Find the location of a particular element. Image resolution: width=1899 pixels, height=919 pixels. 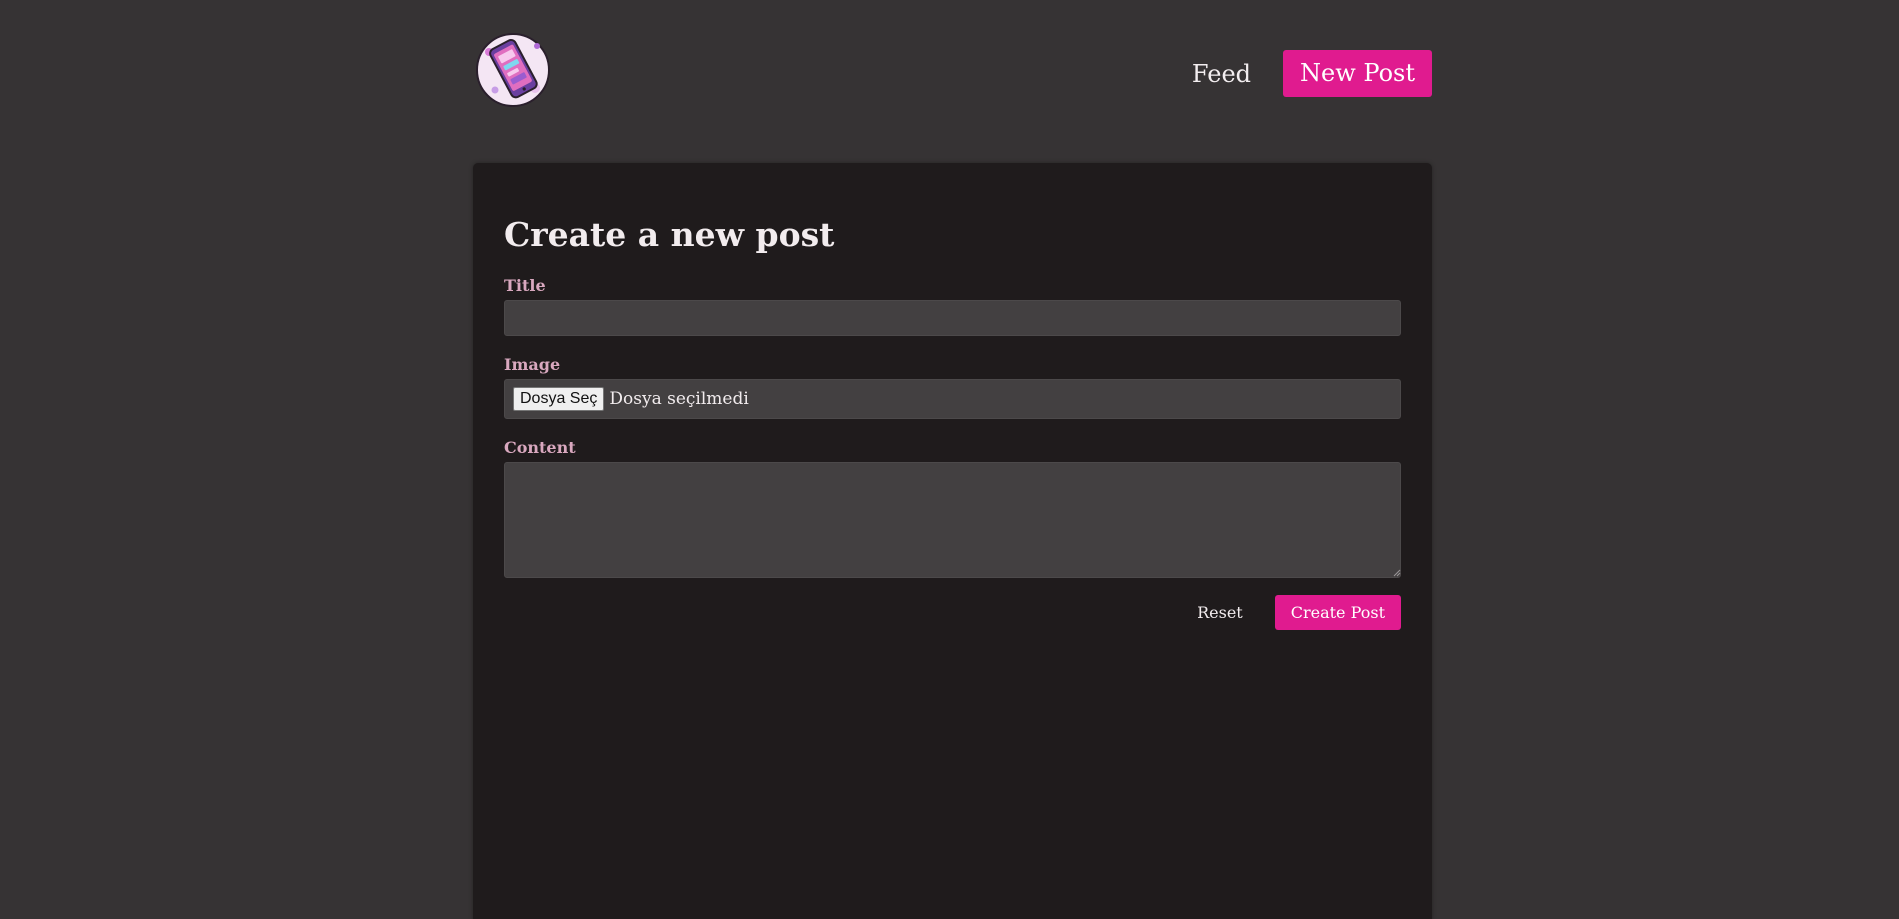

reset-button: Reset is located at coordinates (1220, 612).